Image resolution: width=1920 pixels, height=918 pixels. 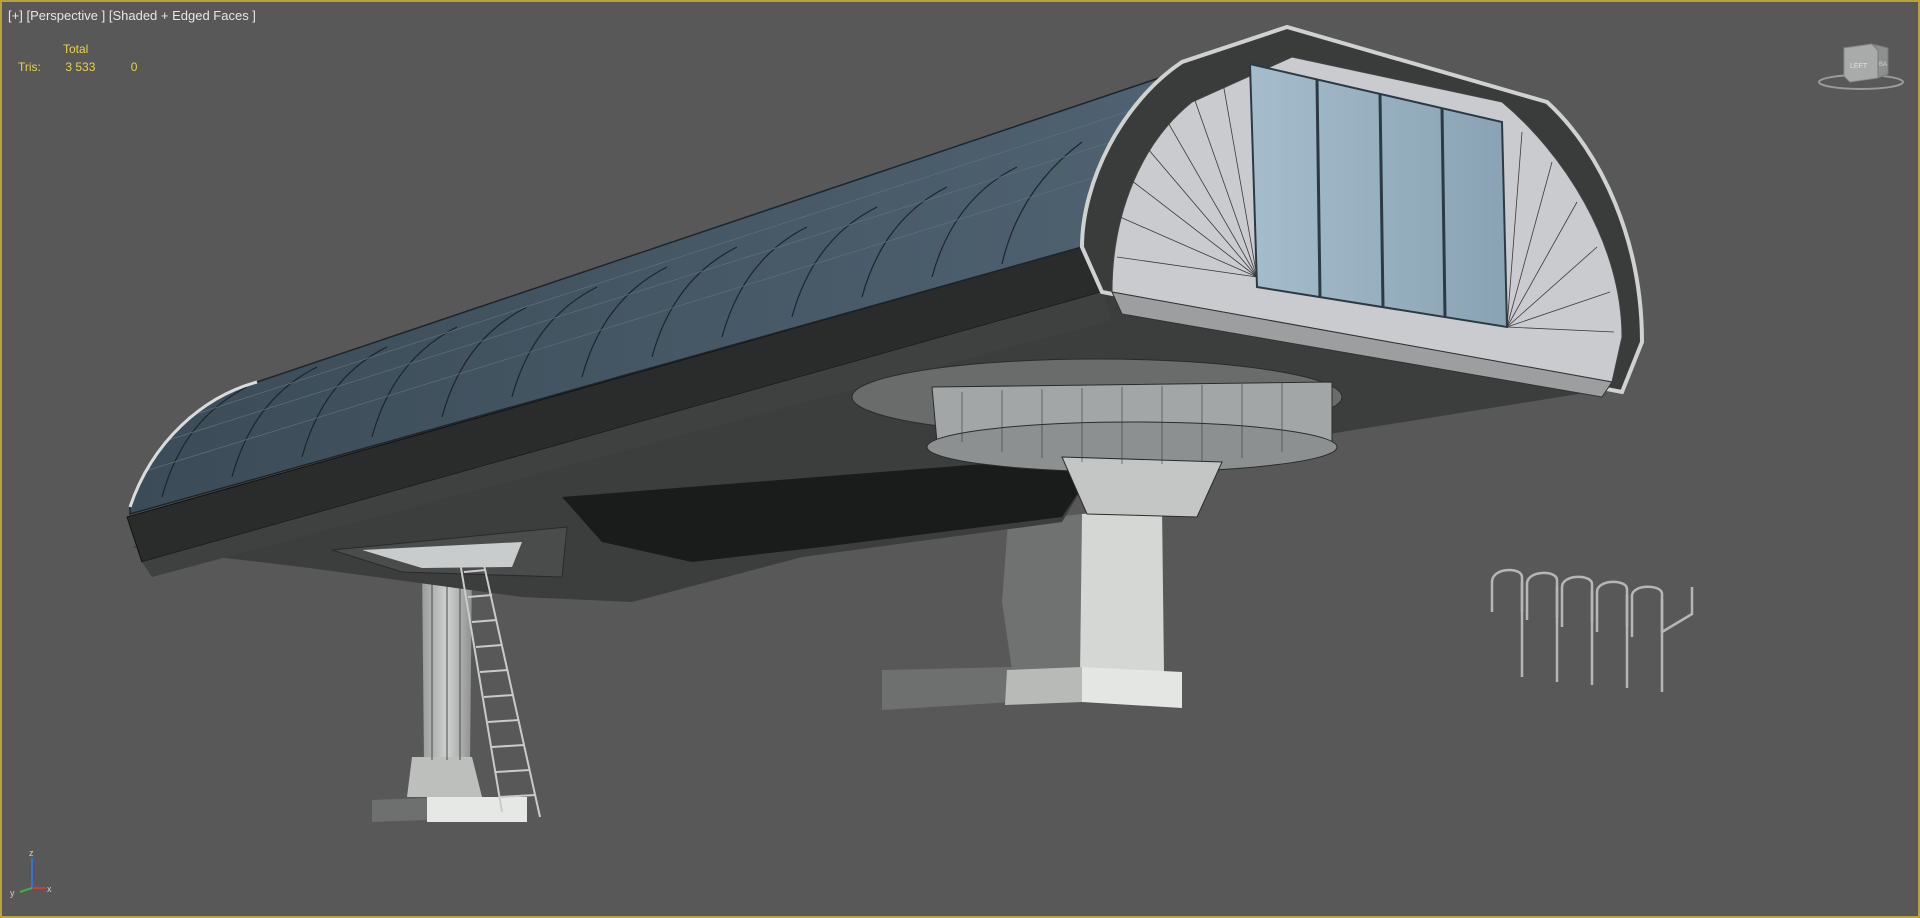 I want to click on stats-tris-total: 3 533, so click(x=80, y=67).